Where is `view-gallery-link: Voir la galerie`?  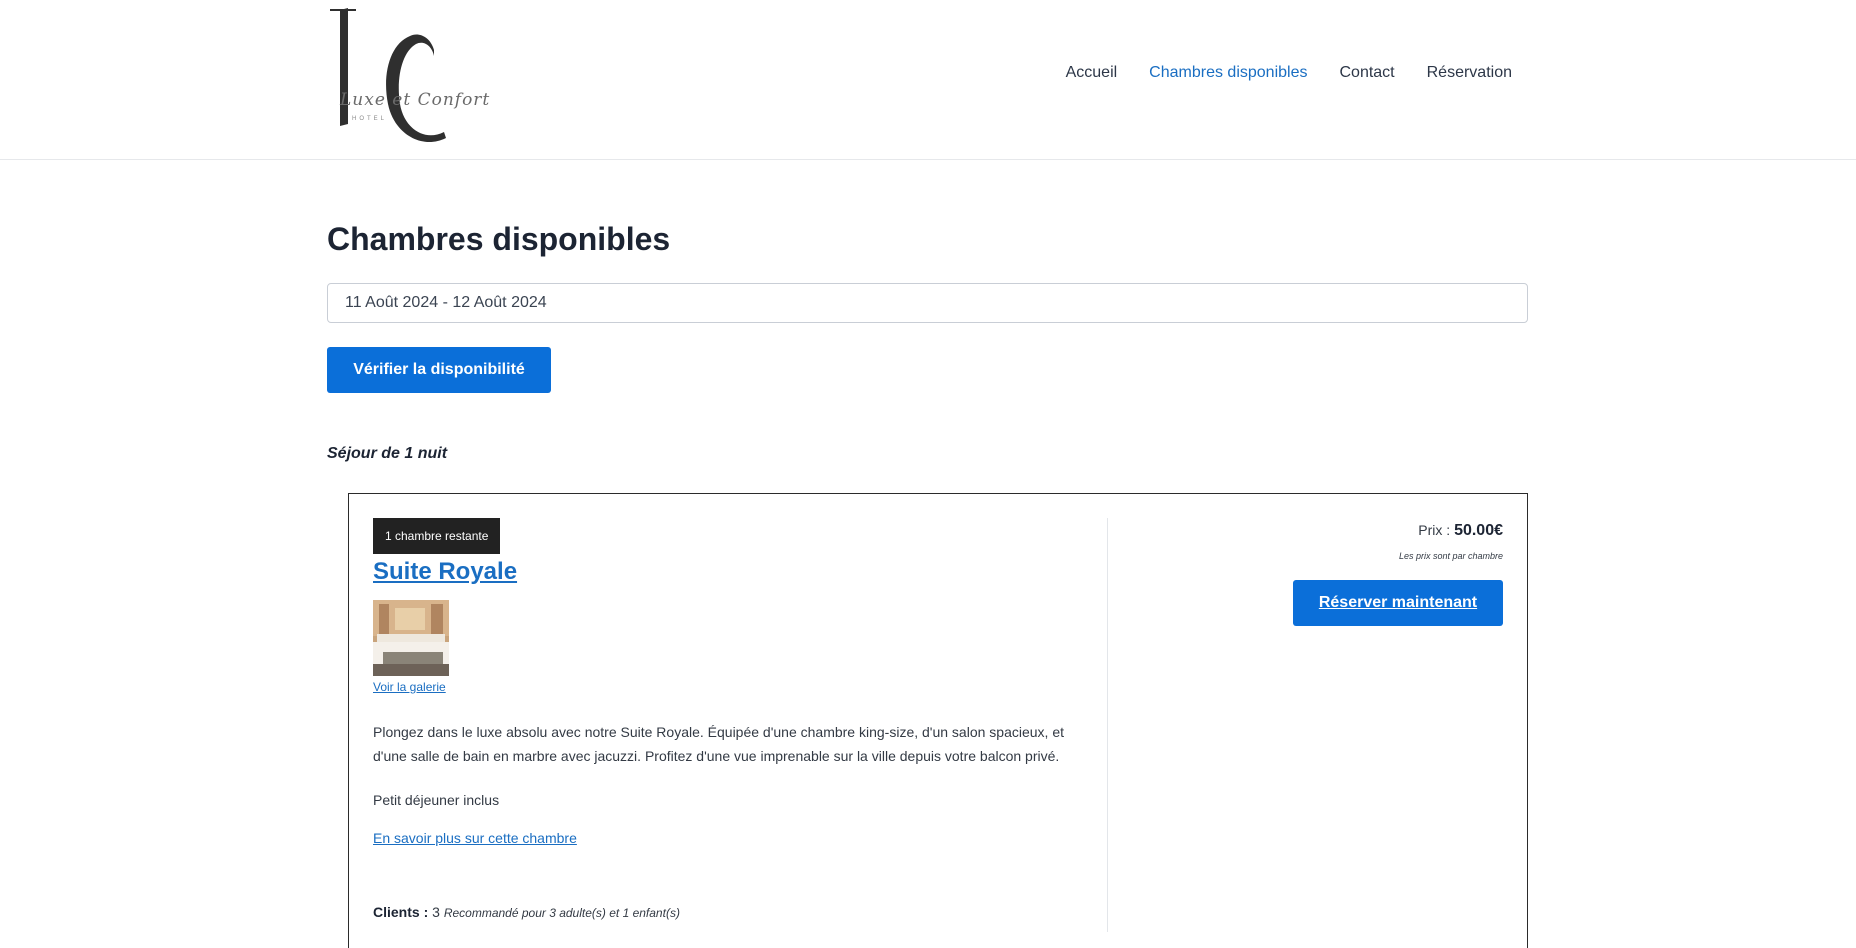
view-gallery-link: Voir la galerie is located at coordinates (733, 687).